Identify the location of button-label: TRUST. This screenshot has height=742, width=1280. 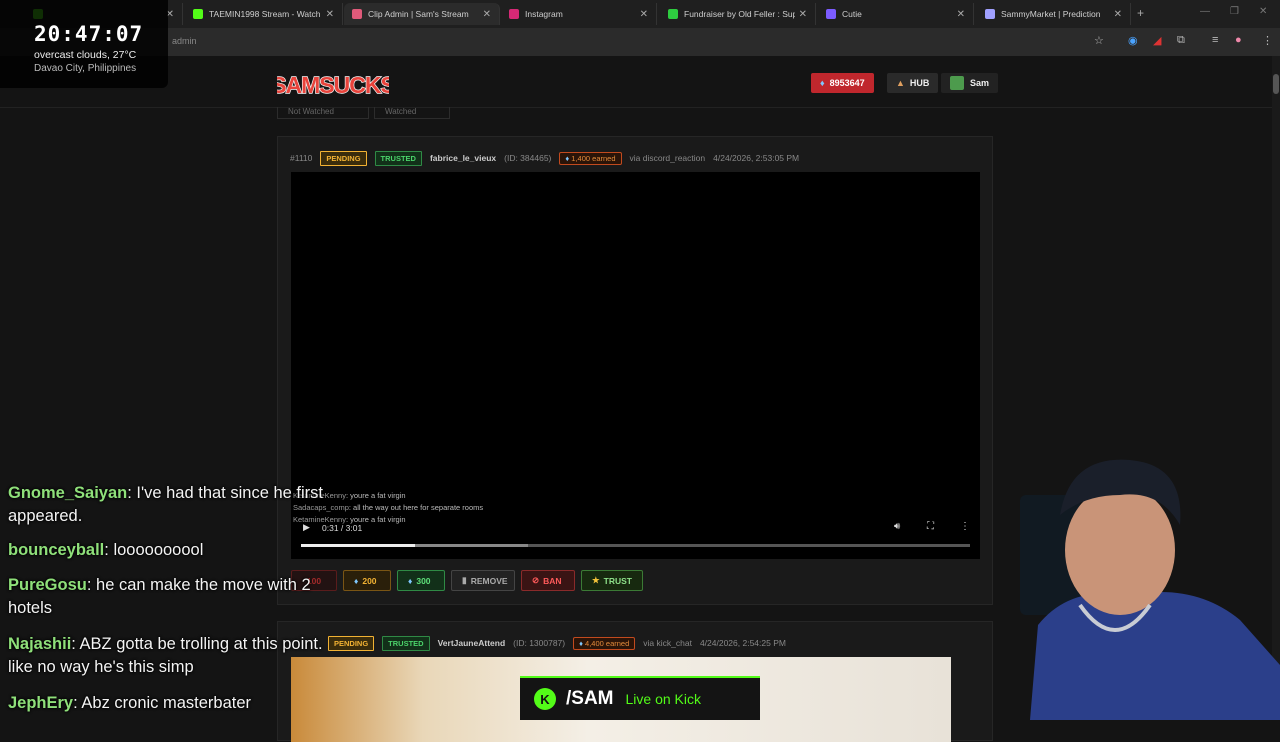
(617, 580).